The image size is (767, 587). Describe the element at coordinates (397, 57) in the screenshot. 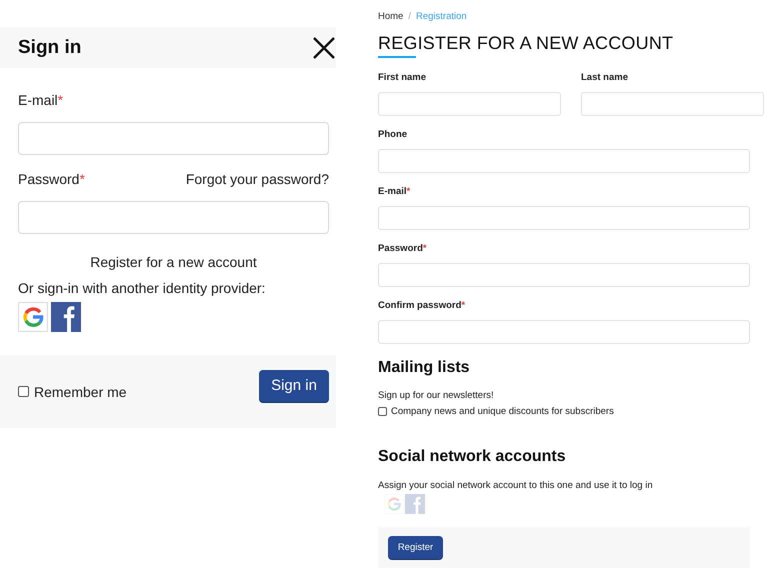

I see `title-underline` at that location.